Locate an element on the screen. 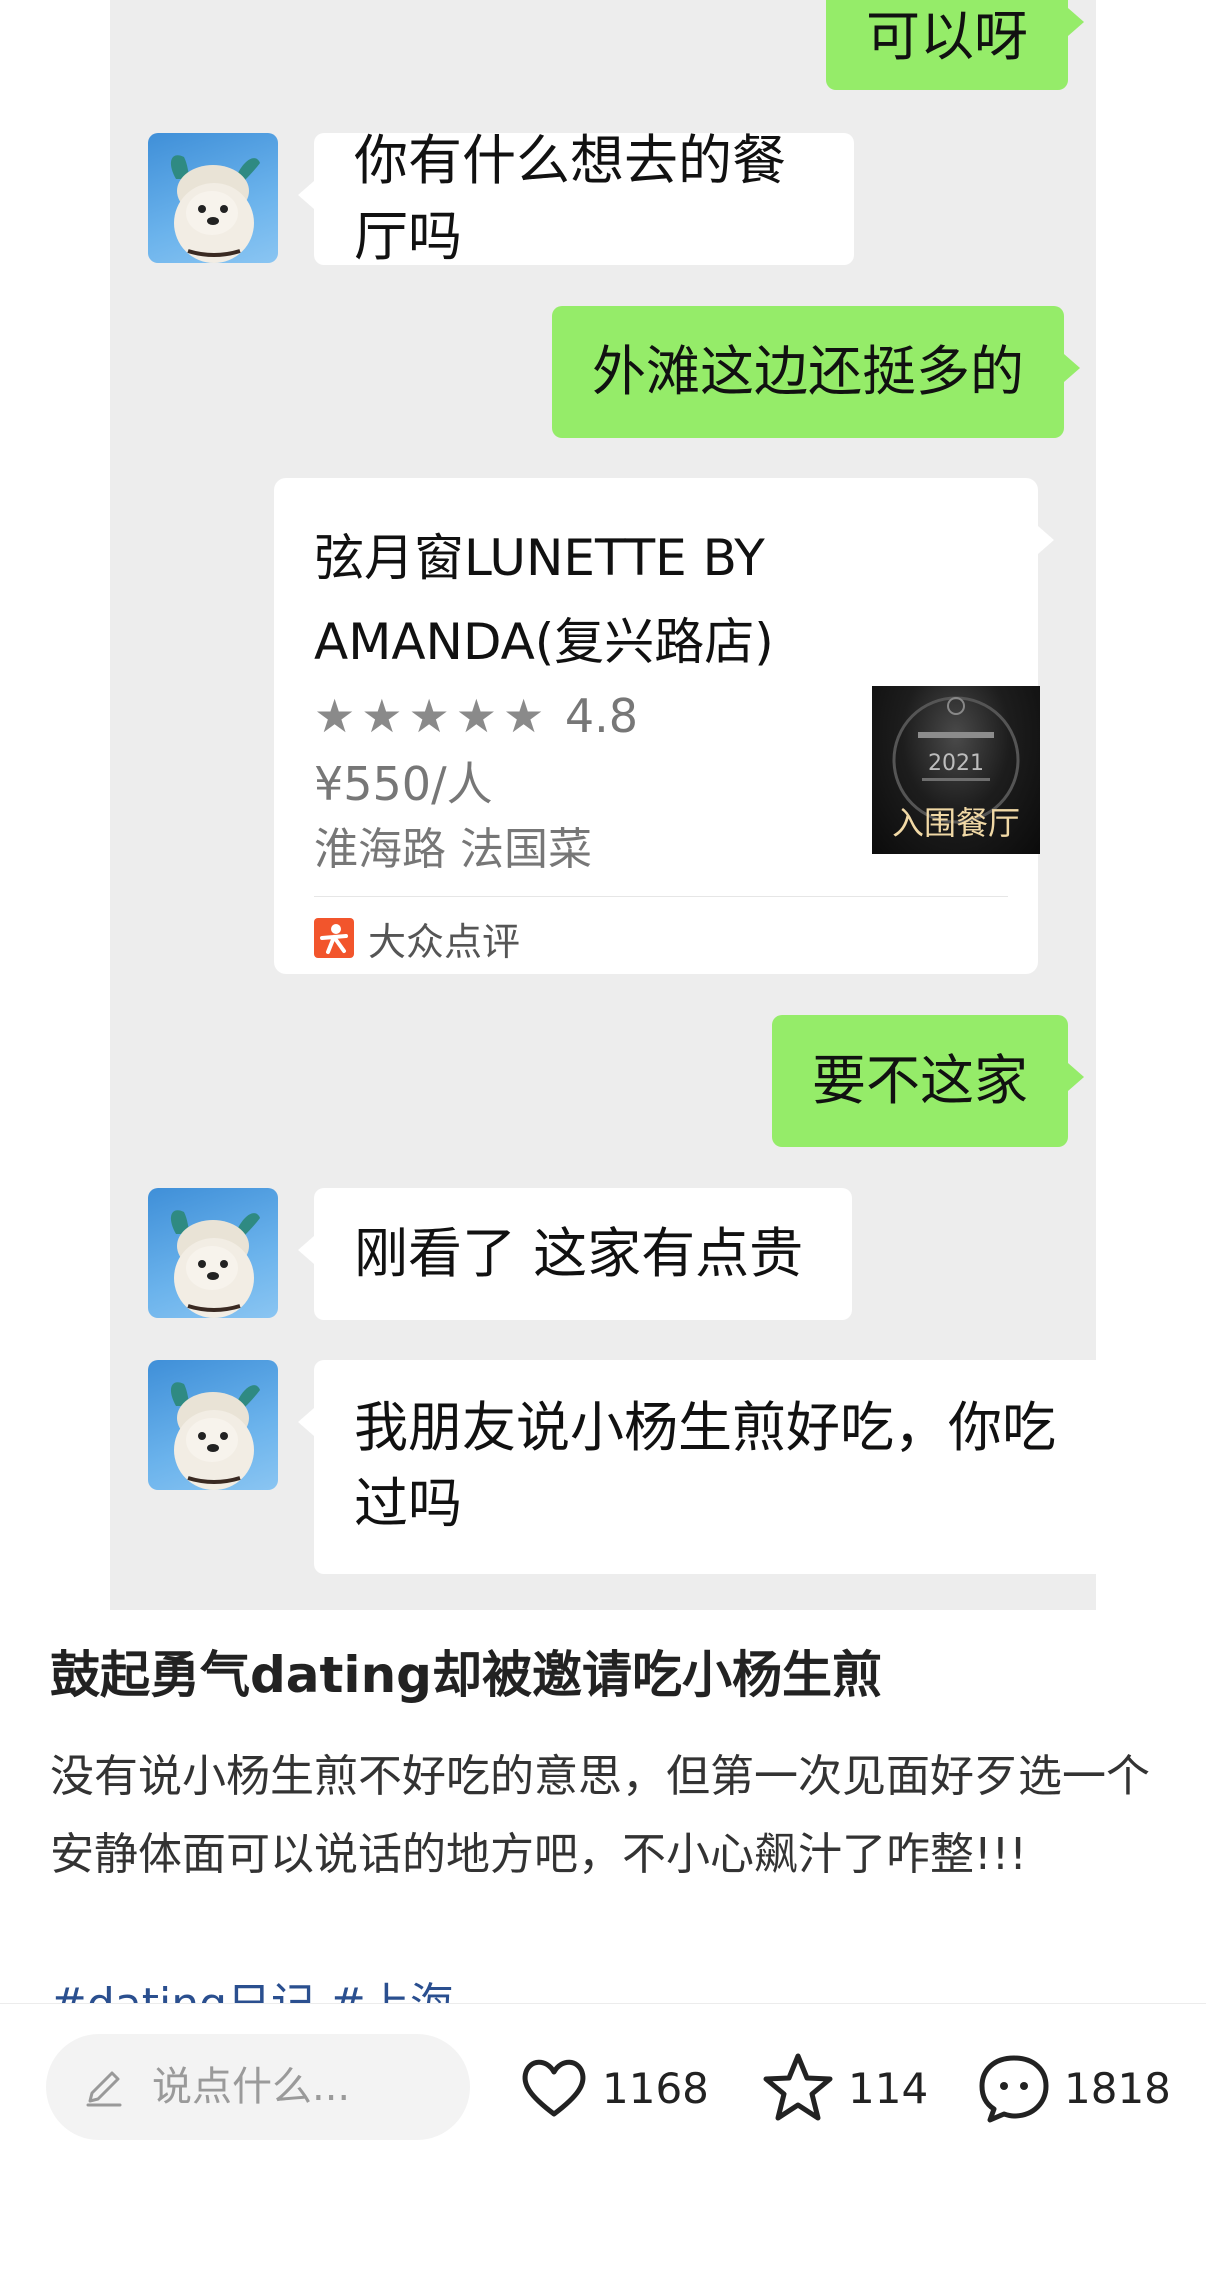 Image resolution: width=1206 pixels, height=2271 pixels. message-text: 你有什么想去的餐厅吗 is located at coordinates (570, 198).